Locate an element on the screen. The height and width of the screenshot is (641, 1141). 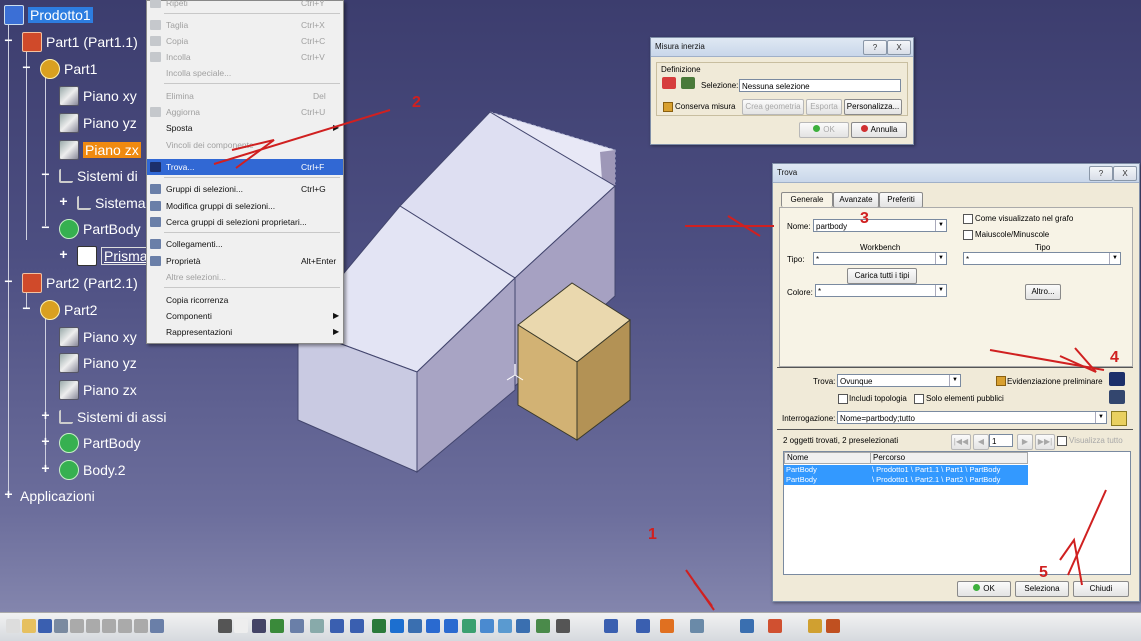
paste-icon is located at coordinates (109, 626).